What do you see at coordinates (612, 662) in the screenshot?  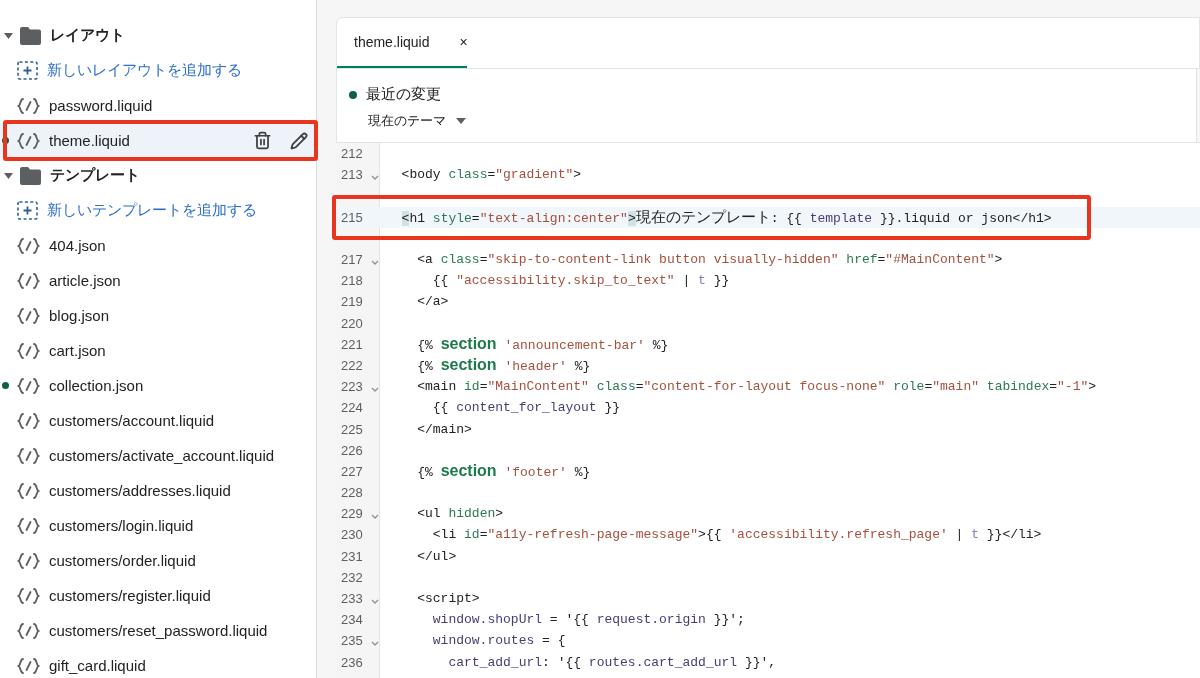 I see `code-line: cart_add_url: '{{ routes.cart_add_url }}',` at bounding box center [612, 662].